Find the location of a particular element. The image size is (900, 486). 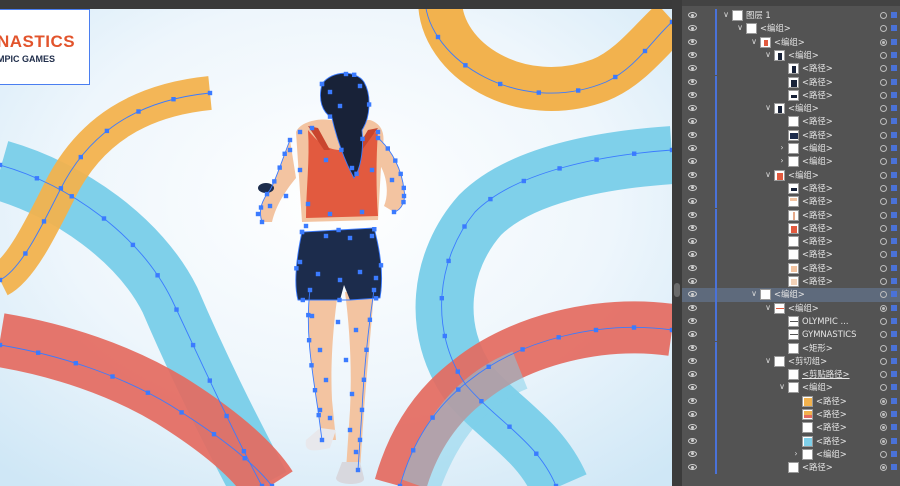

poster-title-card: NASTICS MPIC GAMES is located at coordinates (45, 47).